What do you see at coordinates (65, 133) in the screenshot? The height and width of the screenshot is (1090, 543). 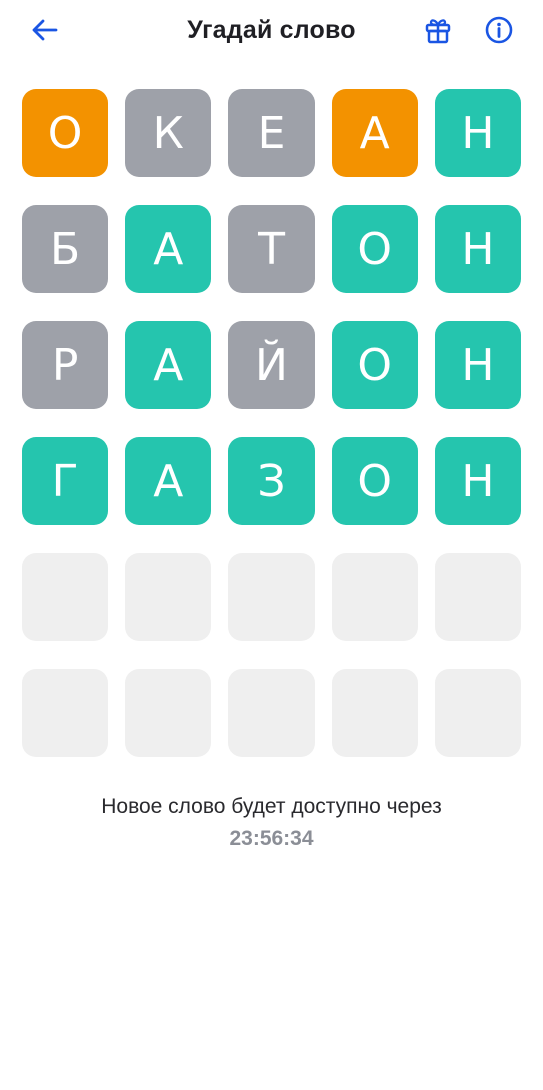 I see `letter-tile-present: О` at bounding box center [65, 133].